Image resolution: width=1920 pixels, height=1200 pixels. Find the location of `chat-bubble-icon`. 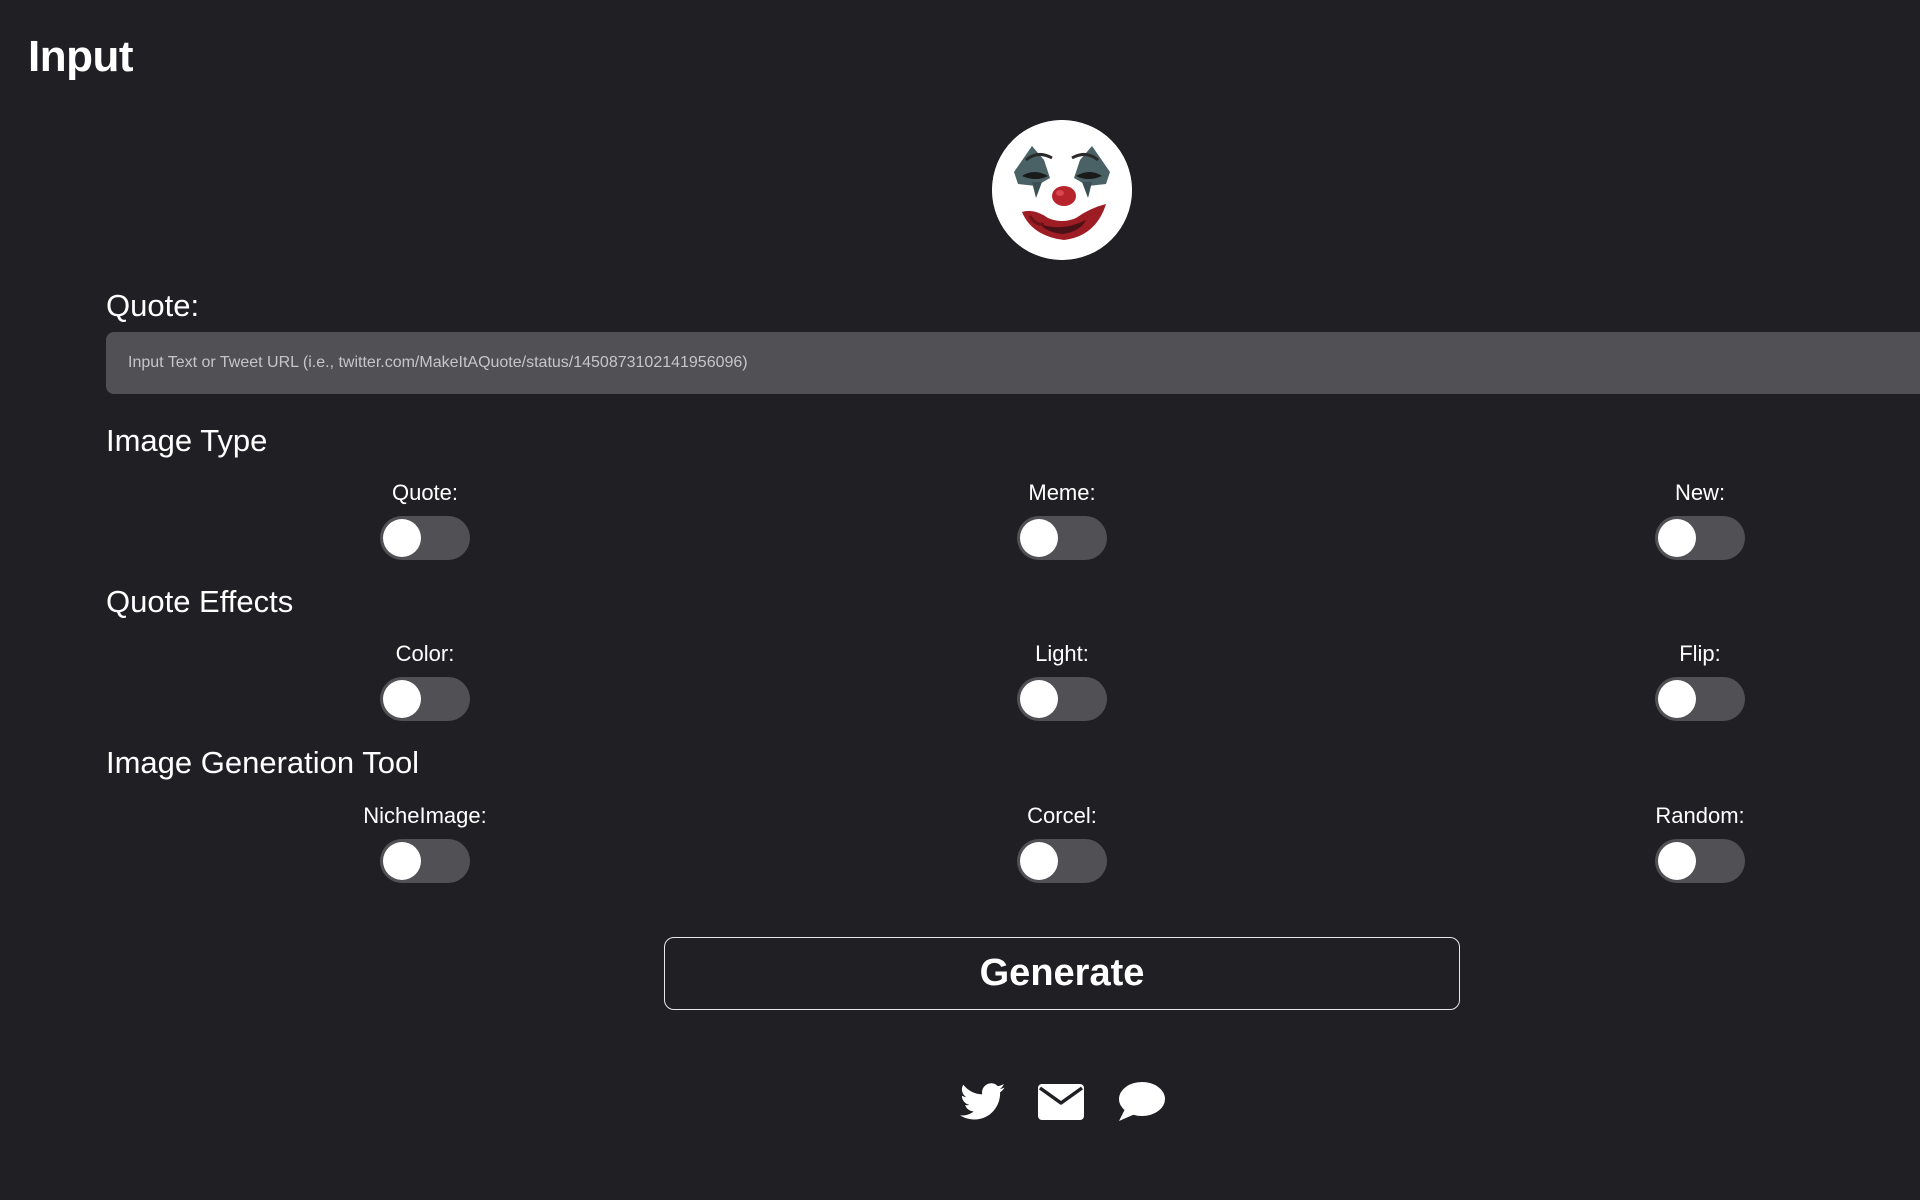

chat-bubble-icon is located at coordinates (1142, 1101).